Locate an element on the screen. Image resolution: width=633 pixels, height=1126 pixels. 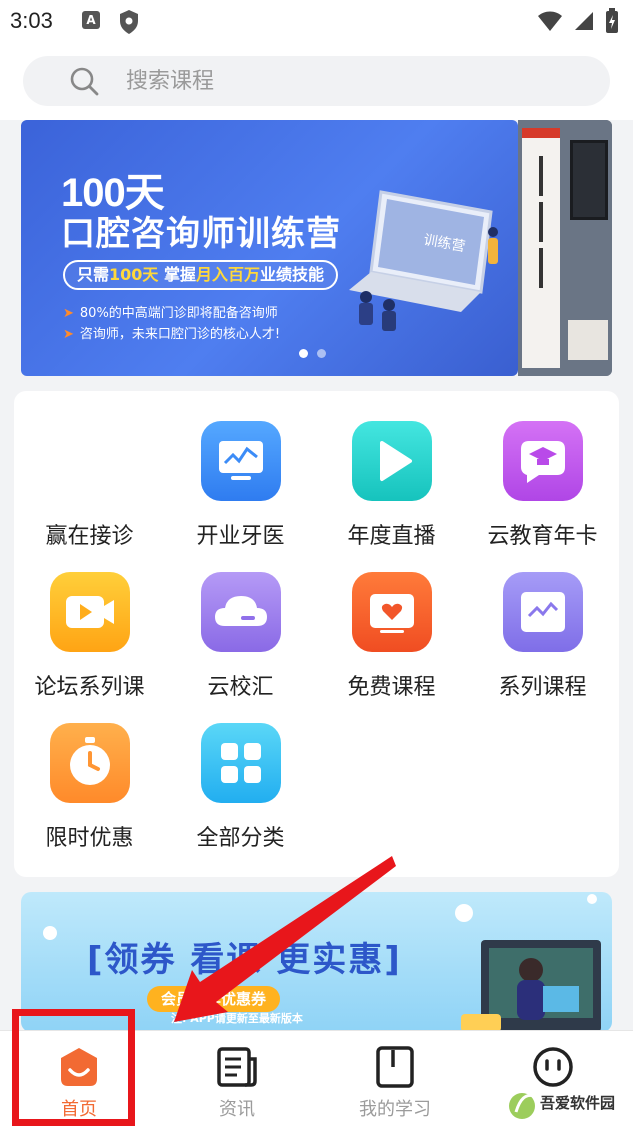
battery-icon is located at coordinates (612, 20).